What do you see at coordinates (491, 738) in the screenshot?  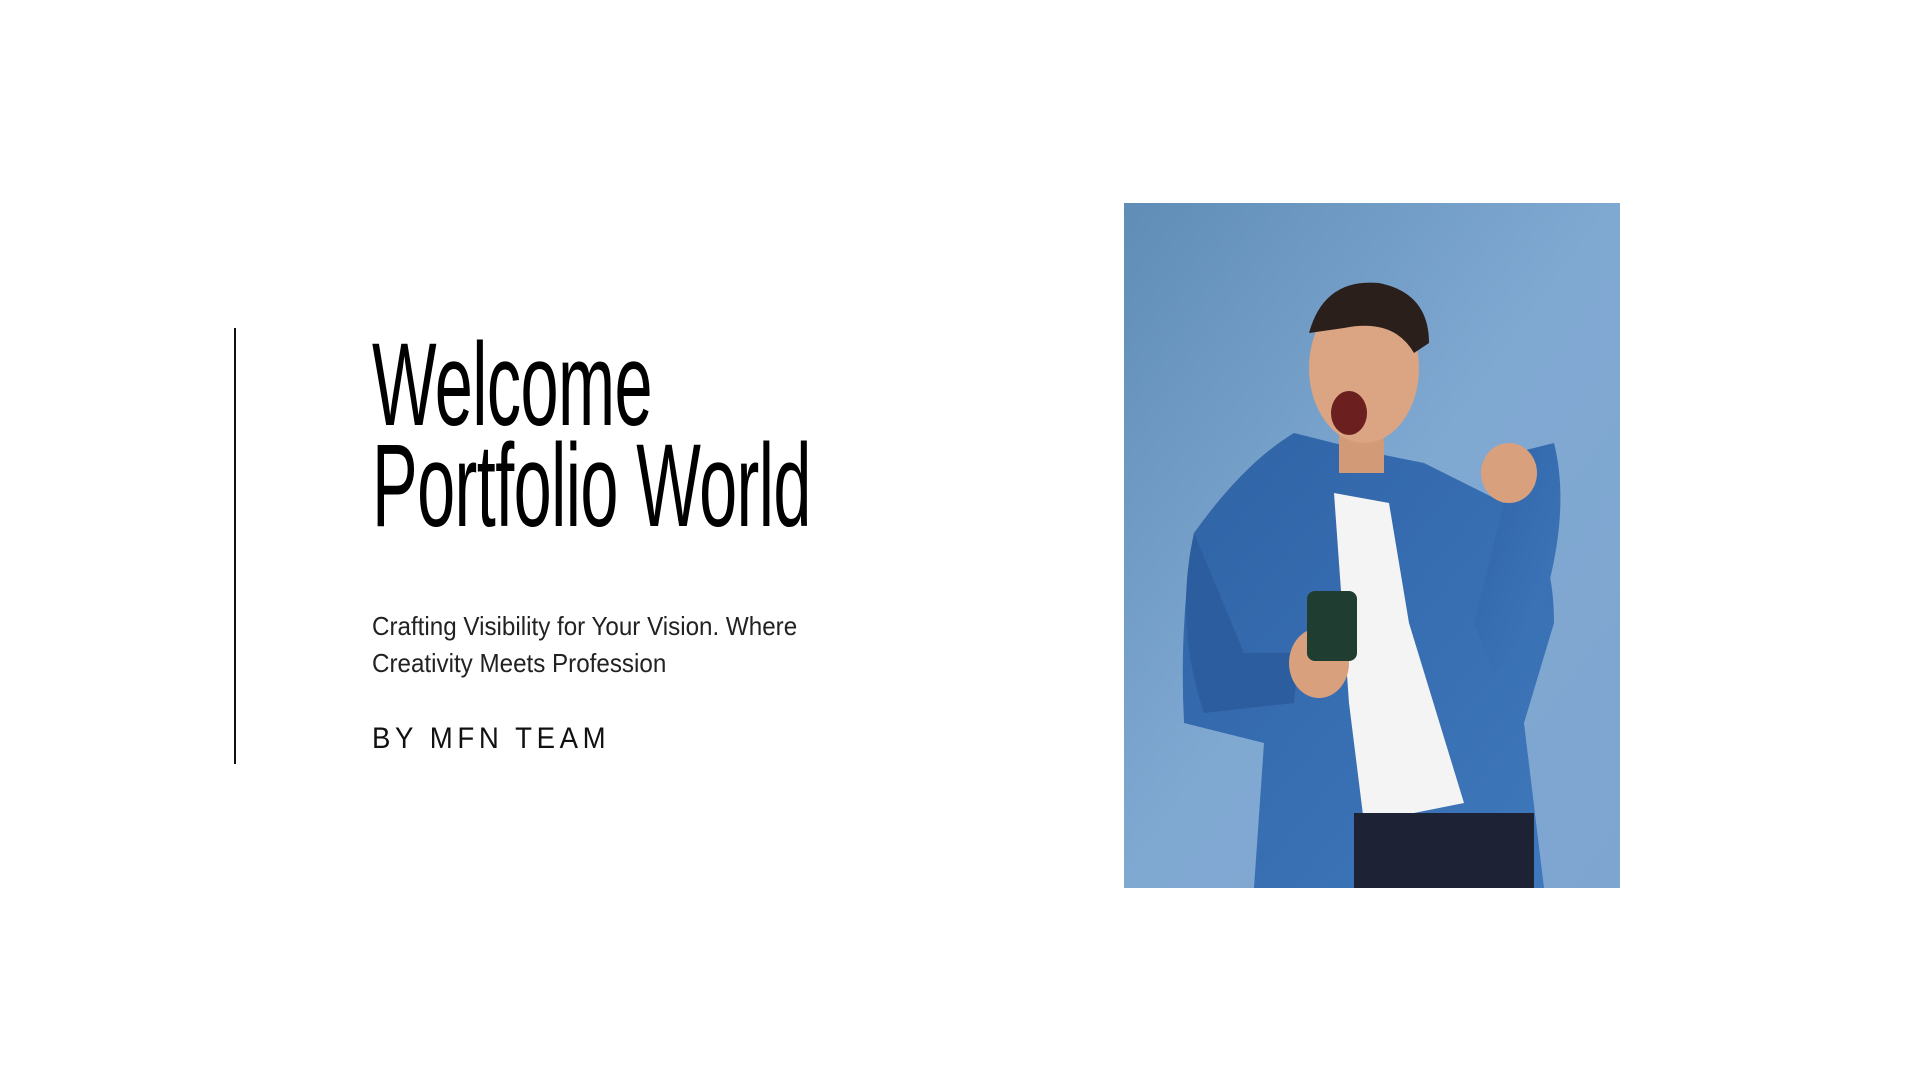 I see `author-byline: BY MFN TEAM` at bounding box center [491, 738].